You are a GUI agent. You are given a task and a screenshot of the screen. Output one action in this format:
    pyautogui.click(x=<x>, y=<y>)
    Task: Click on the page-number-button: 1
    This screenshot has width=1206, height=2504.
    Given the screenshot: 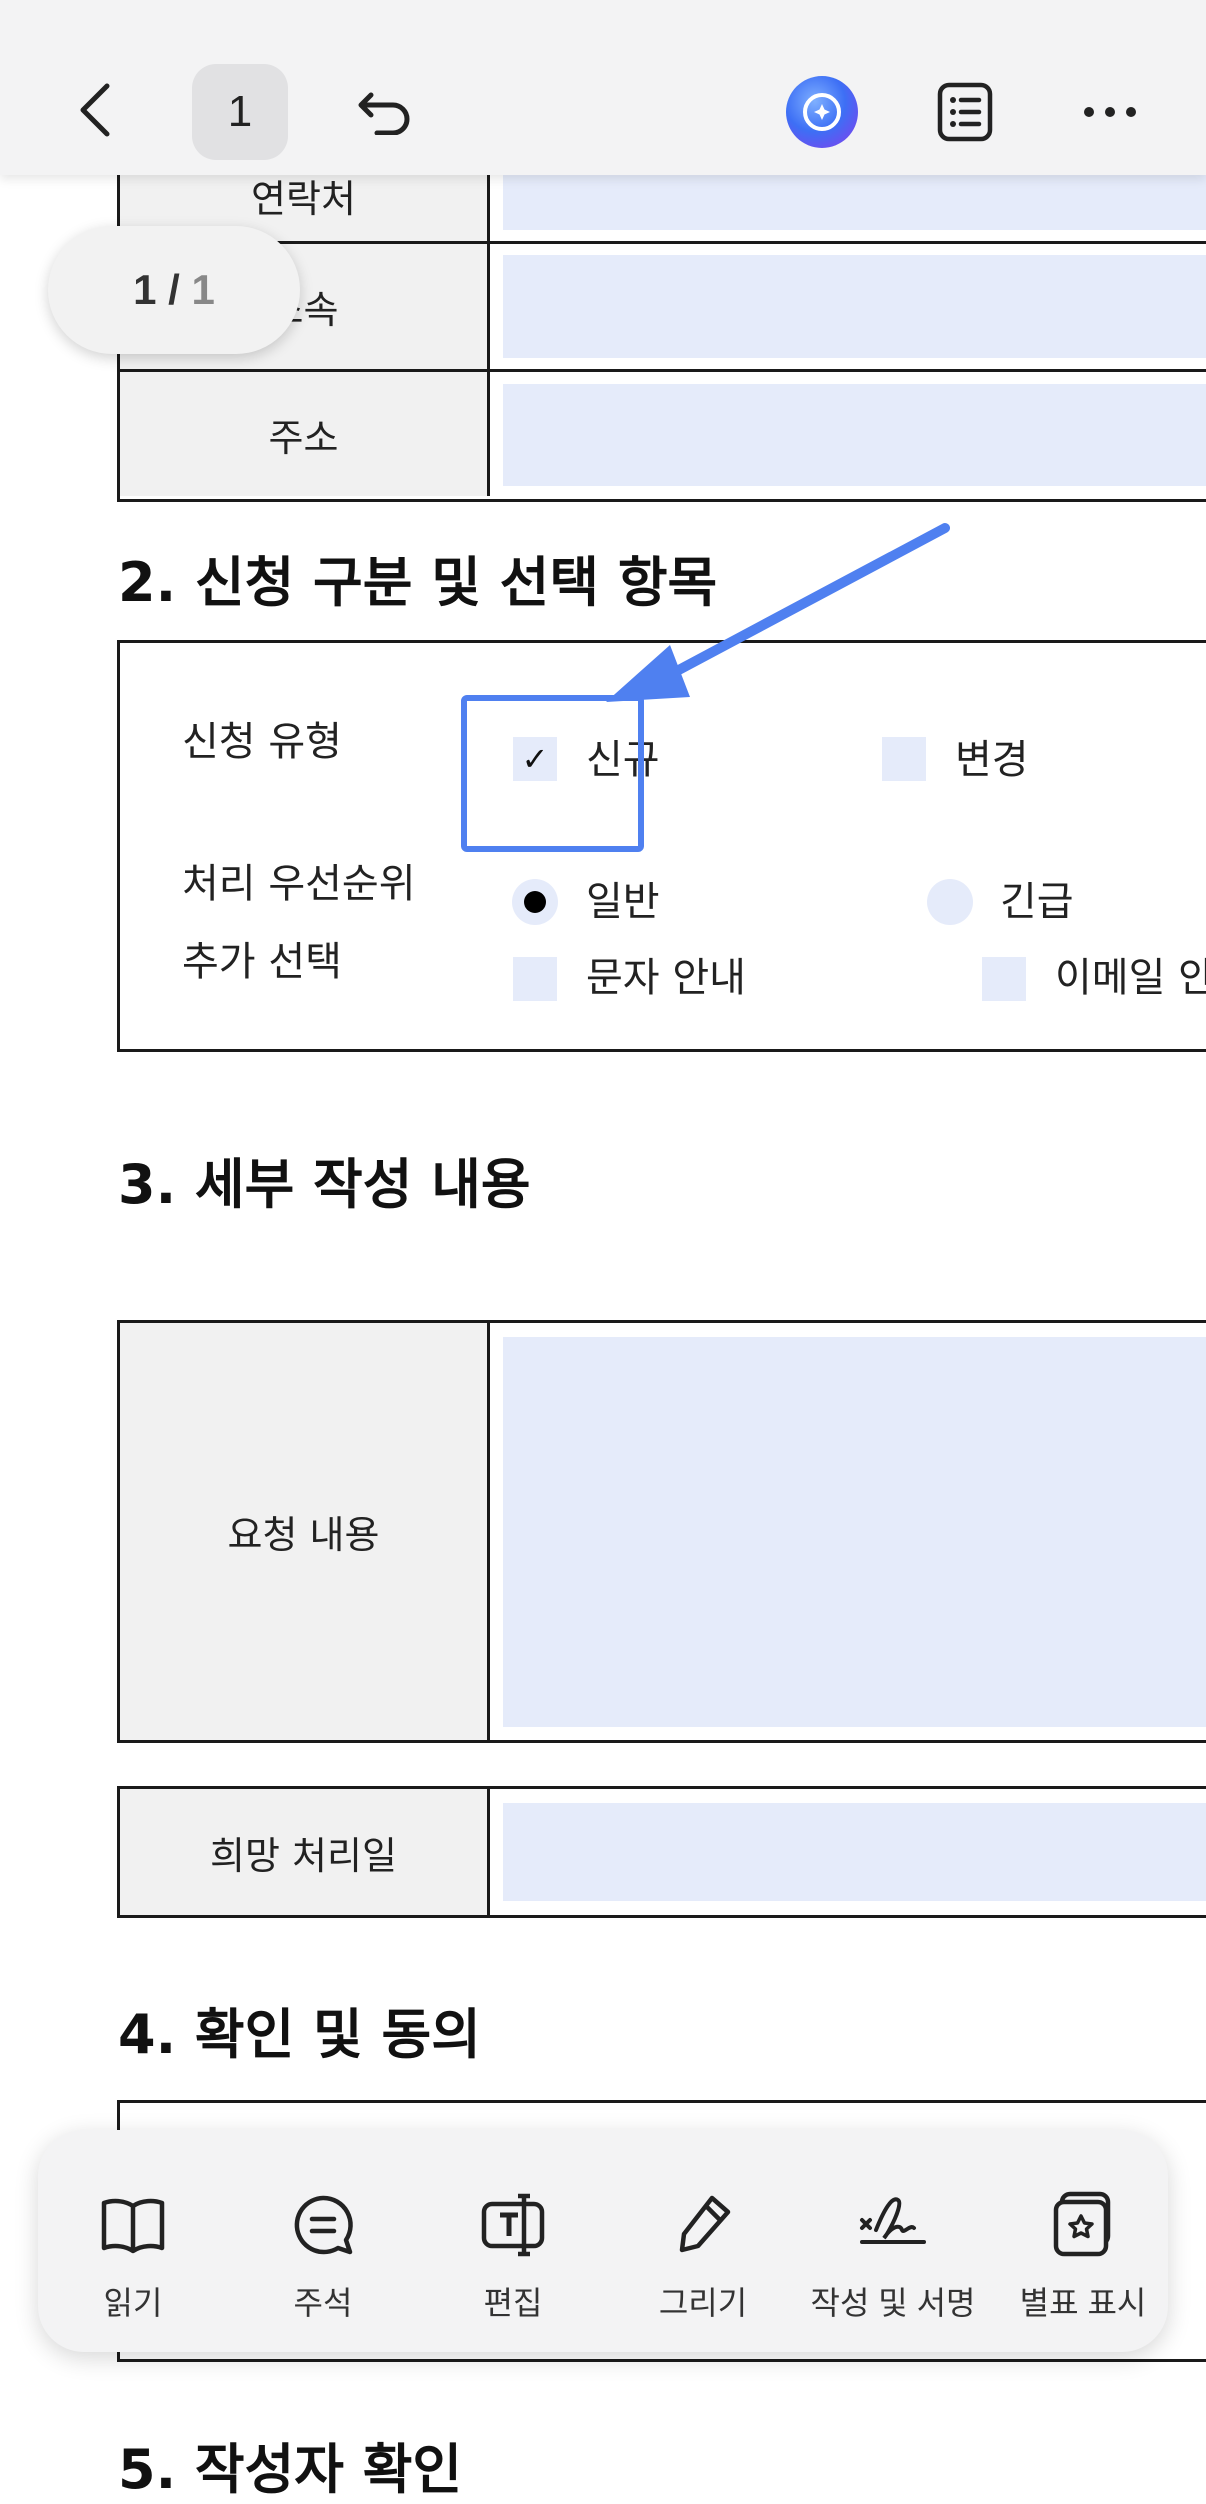 What is the action you would take?
    pyautogui.click(x=240, y=112)
    